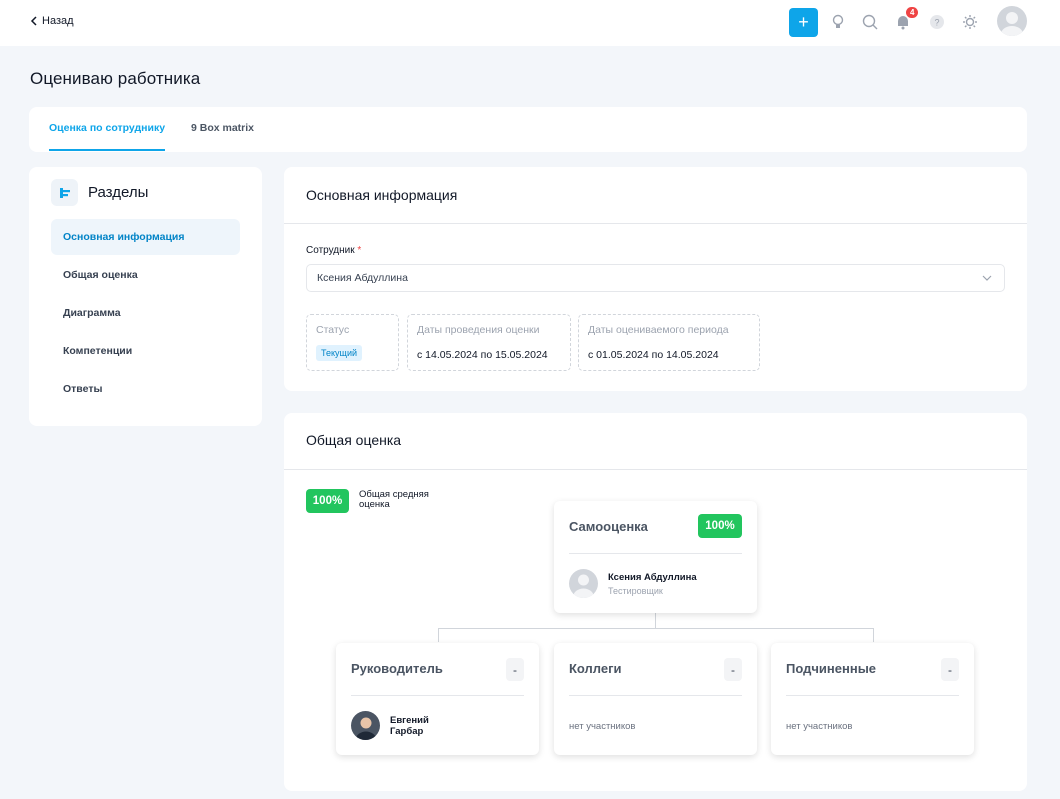  What do you see at coordinates (145, 389) in the screenshot?
I see `section-item-answers: Ответы` at bounding box center [145, 389].